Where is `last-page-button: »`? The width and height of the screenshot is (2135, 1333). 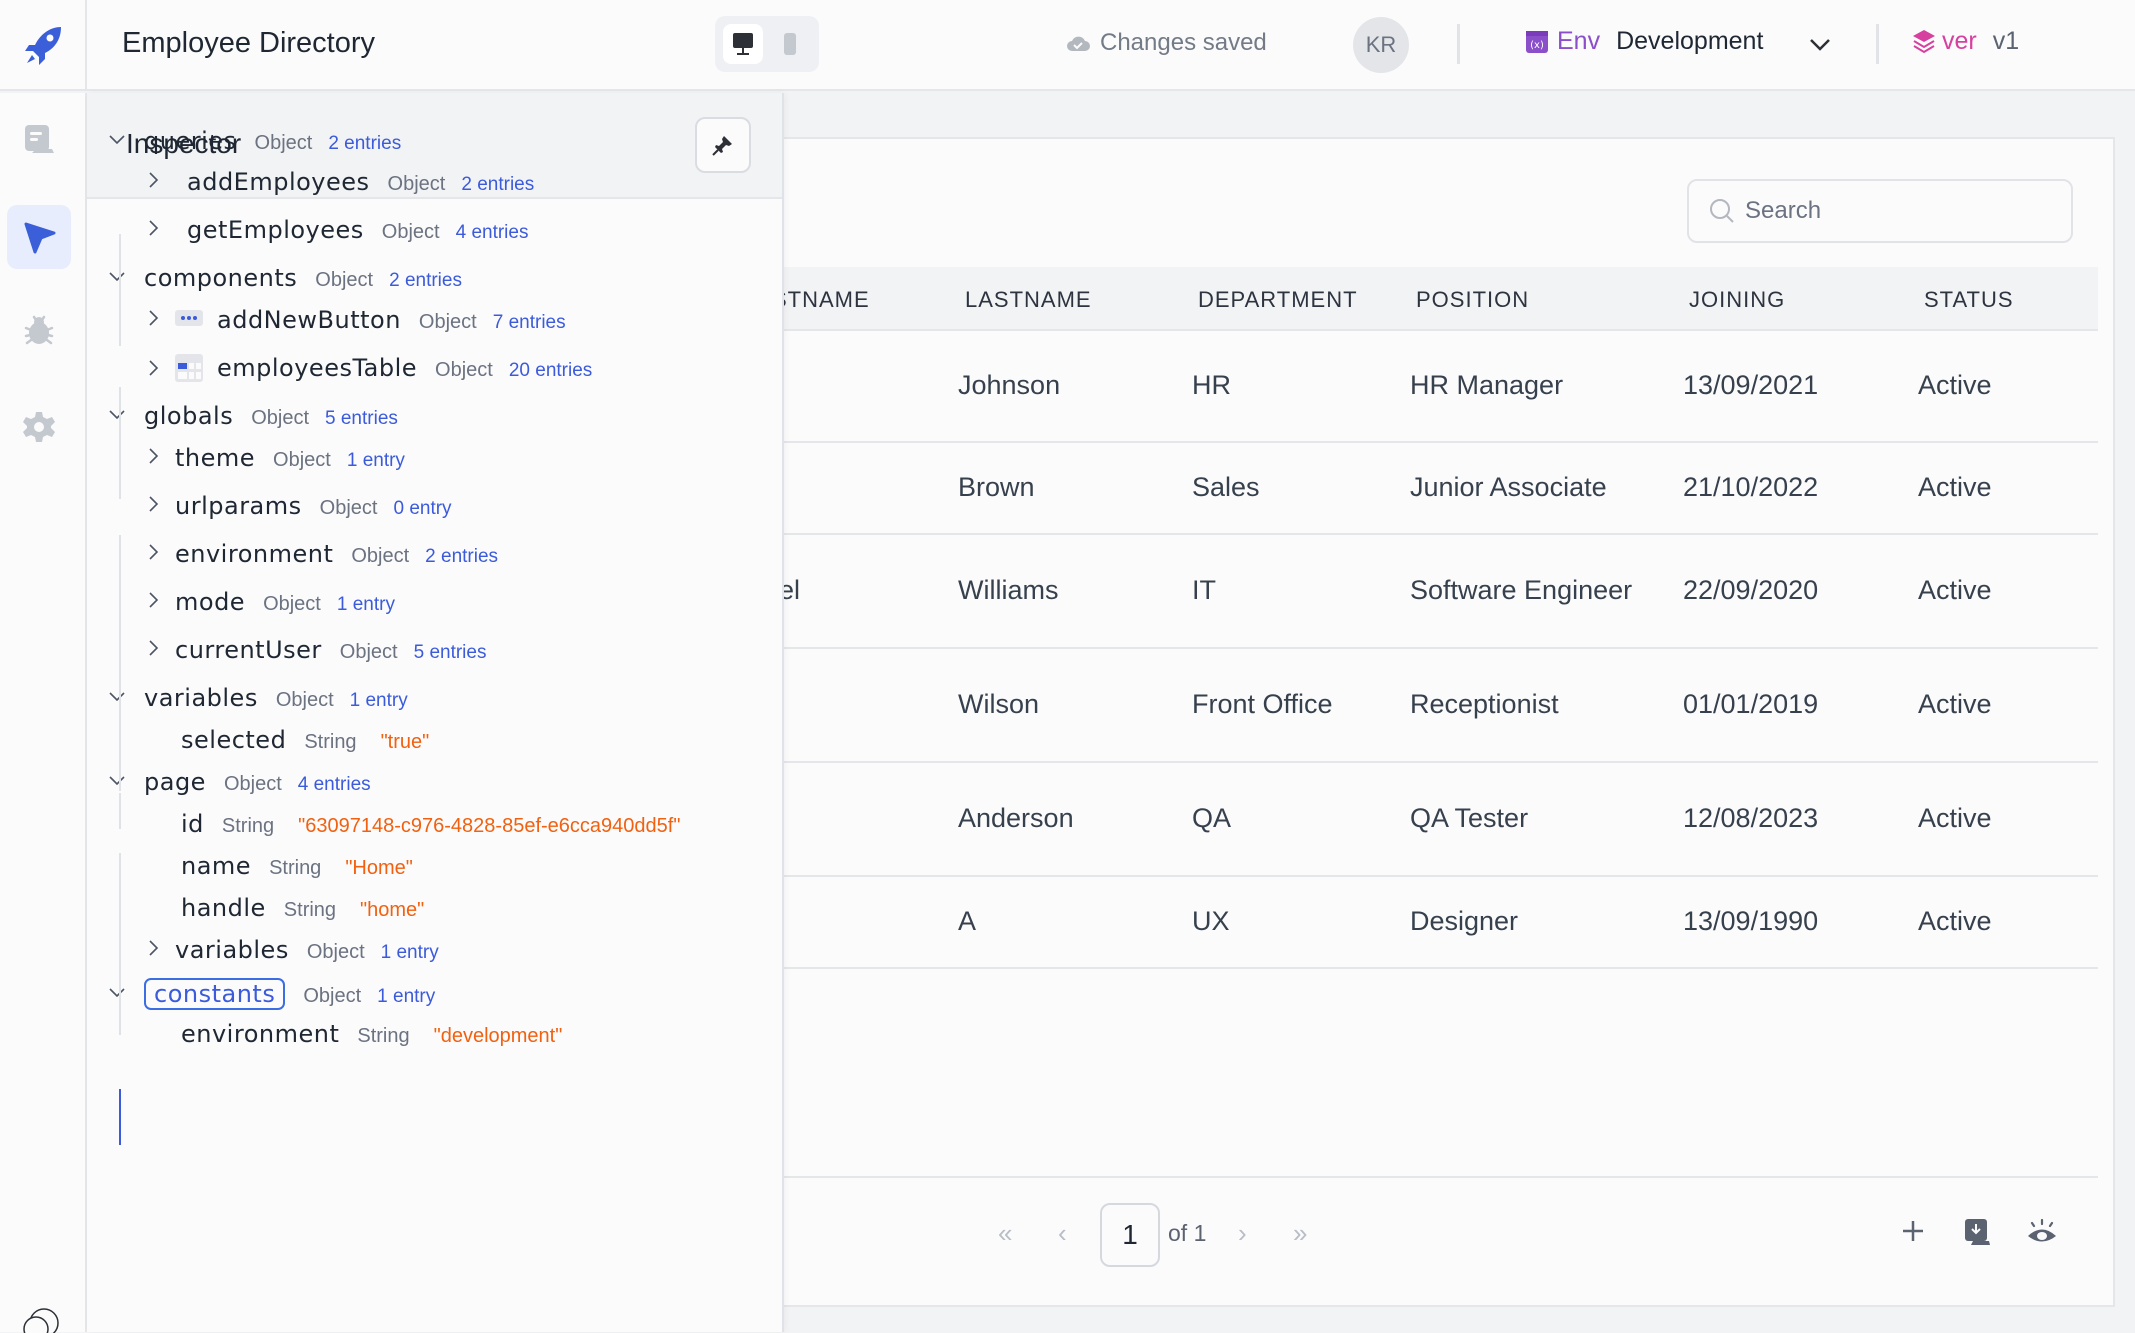 last-page-button: » is located at coordinates (1300, 1233).